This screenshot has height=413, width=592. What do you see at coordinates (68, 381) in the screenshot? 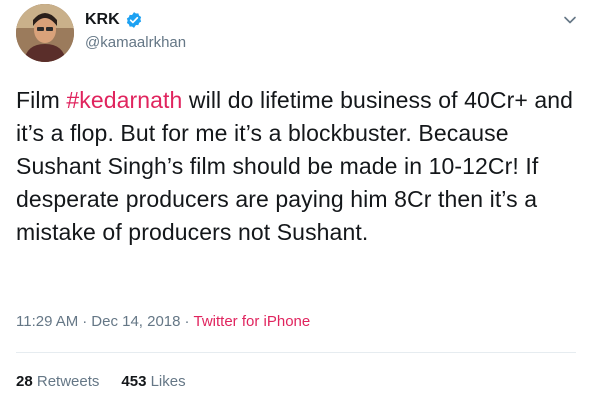
I see `retweets-label: Retweets` at bounding box center [68, 381].